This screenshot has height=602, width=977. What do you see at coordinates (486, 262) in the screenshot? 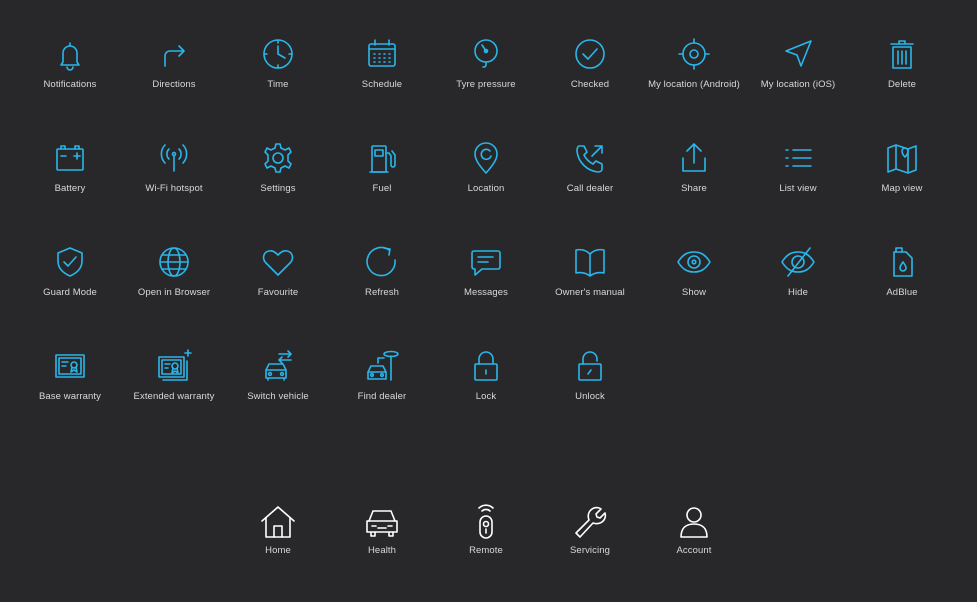
I see `message-icon` at bounding box center [486, 262].